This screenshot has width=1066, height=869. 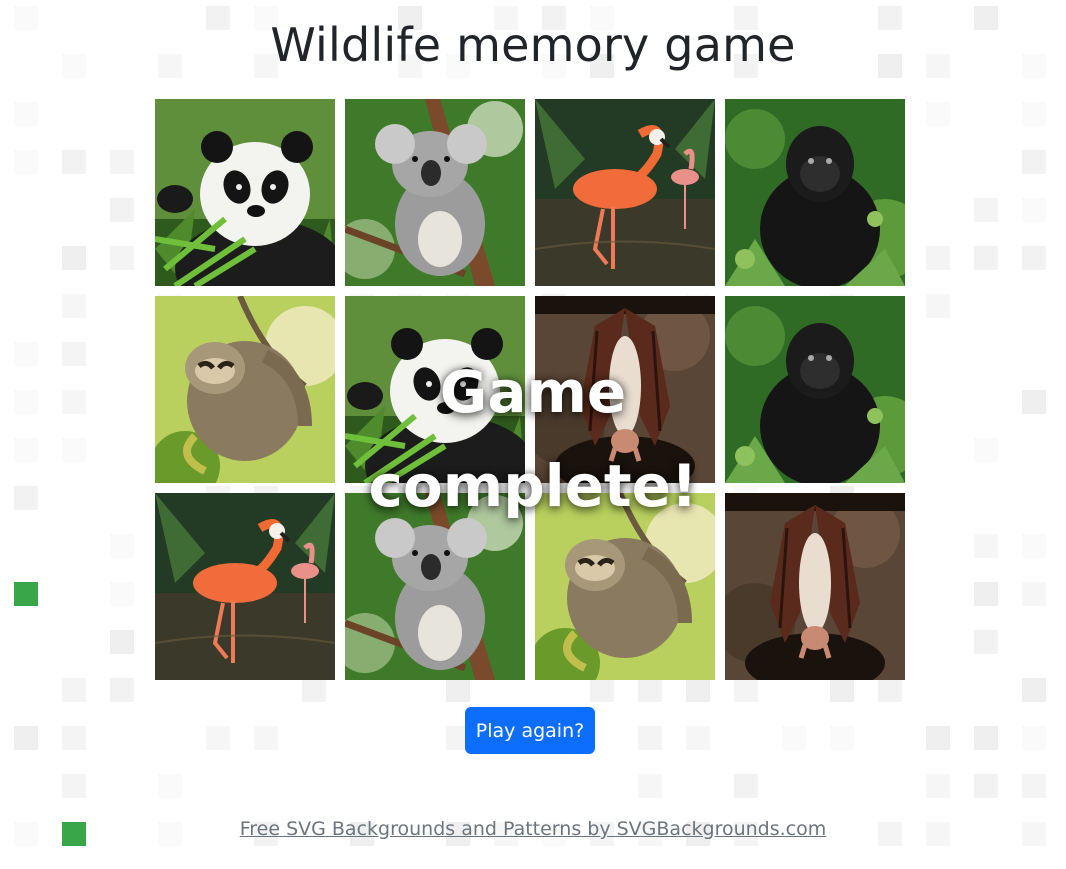 What do you see at coordinates (533, 45) in the screenshot?
I see `page-title: Wildlife memory game` at bounding box center [533, 45].